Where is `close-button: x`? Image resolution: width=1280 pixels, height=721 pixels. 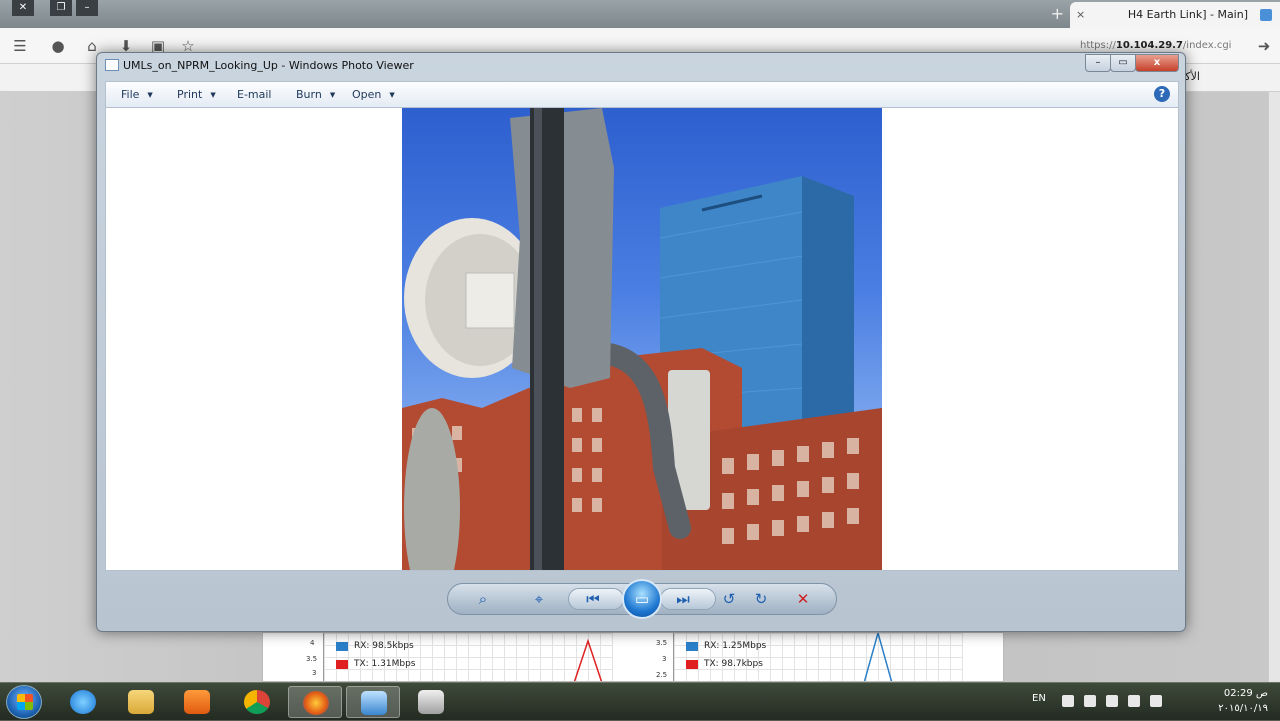
close-button: x is located at coordinates (1157, 63).